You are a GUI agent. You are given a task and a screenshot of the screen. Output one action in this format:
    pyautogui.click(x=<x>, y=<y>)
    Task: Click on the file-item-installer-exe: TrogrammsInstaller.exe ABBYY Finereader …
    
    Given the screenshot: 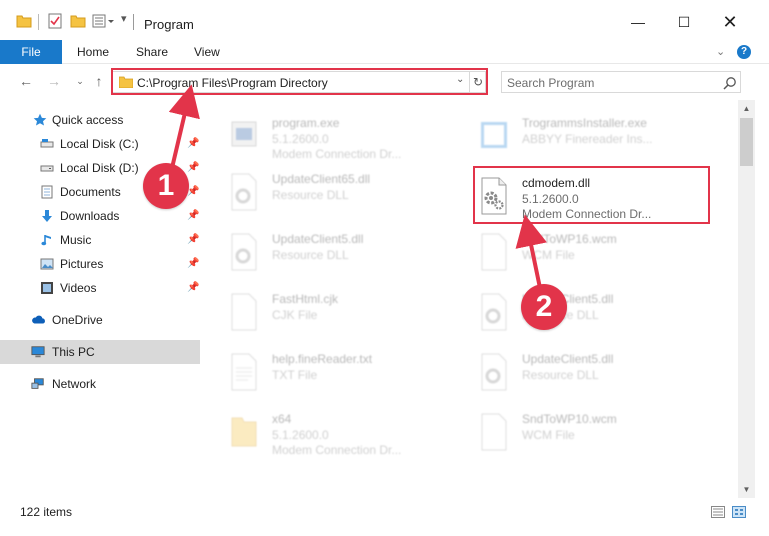 What is the action you would take?
    pyautogui.click(x=577, y=137)
    